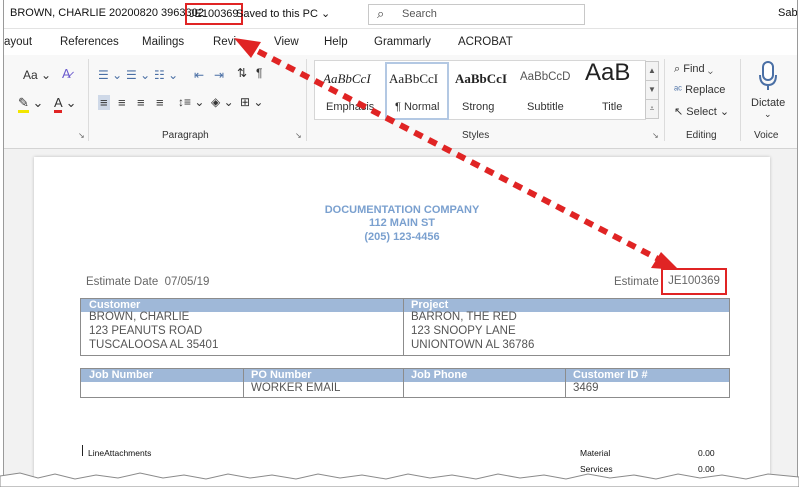  What do you see at coordinates (402, 210) in the screenshot?
I see `company-name: DOCUMENTATION COMPANY` at bounding box center [402, 210].